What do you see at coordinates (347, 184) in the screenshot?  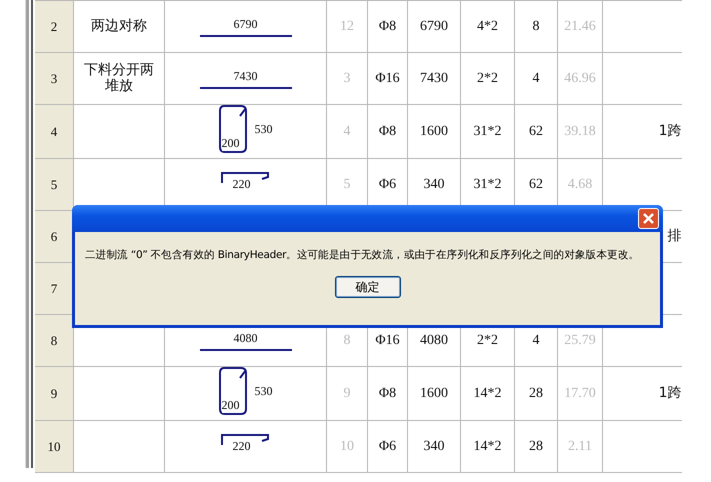 I see `table-cell-text: 5` at bounding box center [347, 184].